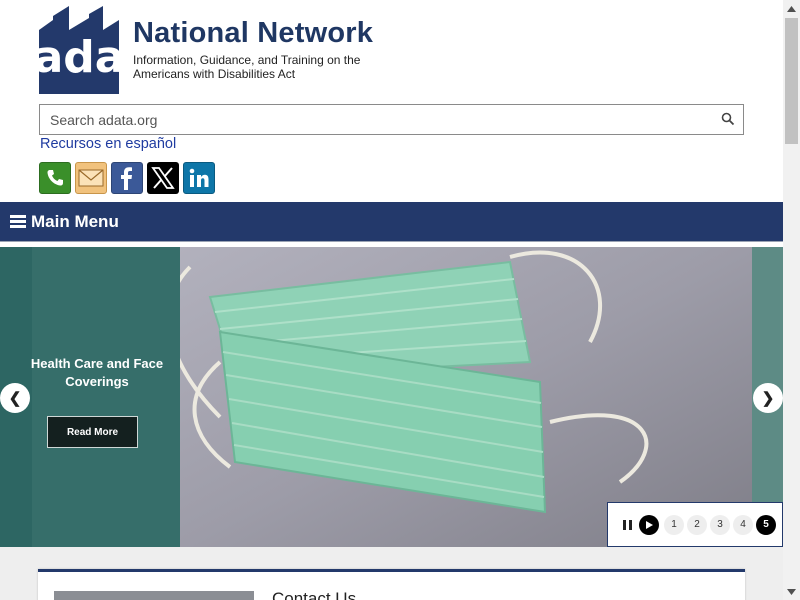  Describe the element at coordinates (75, 221) in the screenshot. I see `main-menu-label: Main Menu` at that location.